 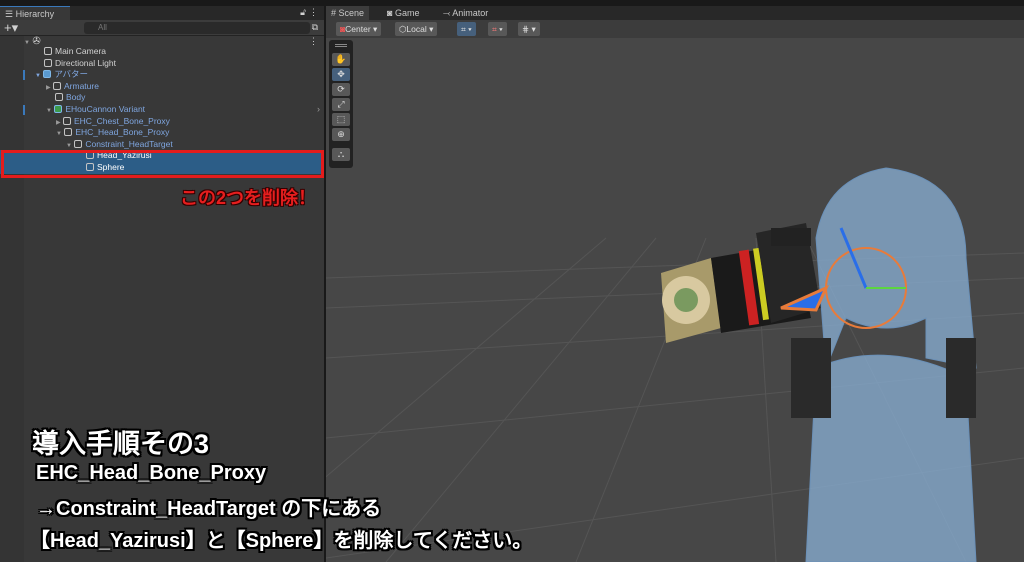 I want to click on space-label: Local, so click(x=416, y=29).